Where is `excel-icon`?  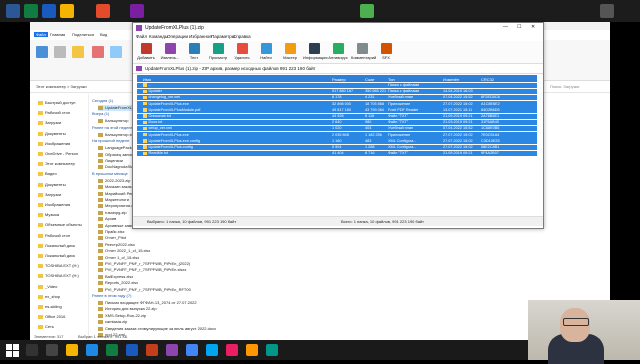 excel-icon is located at coordinates (31, 11).